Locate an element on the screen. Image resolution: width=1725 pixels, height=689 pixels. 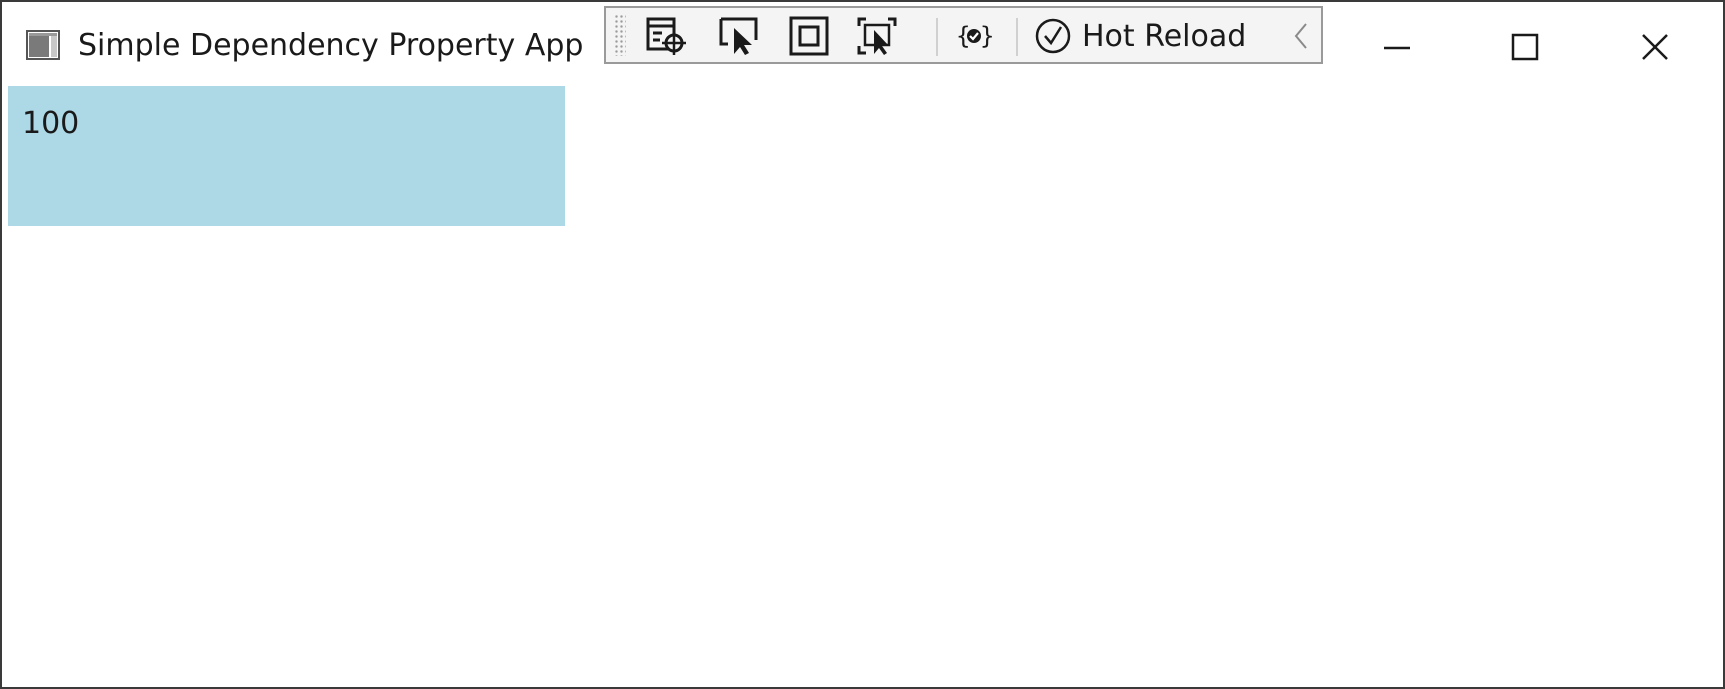
minimize-icon is located at coordinates (1397, 48).